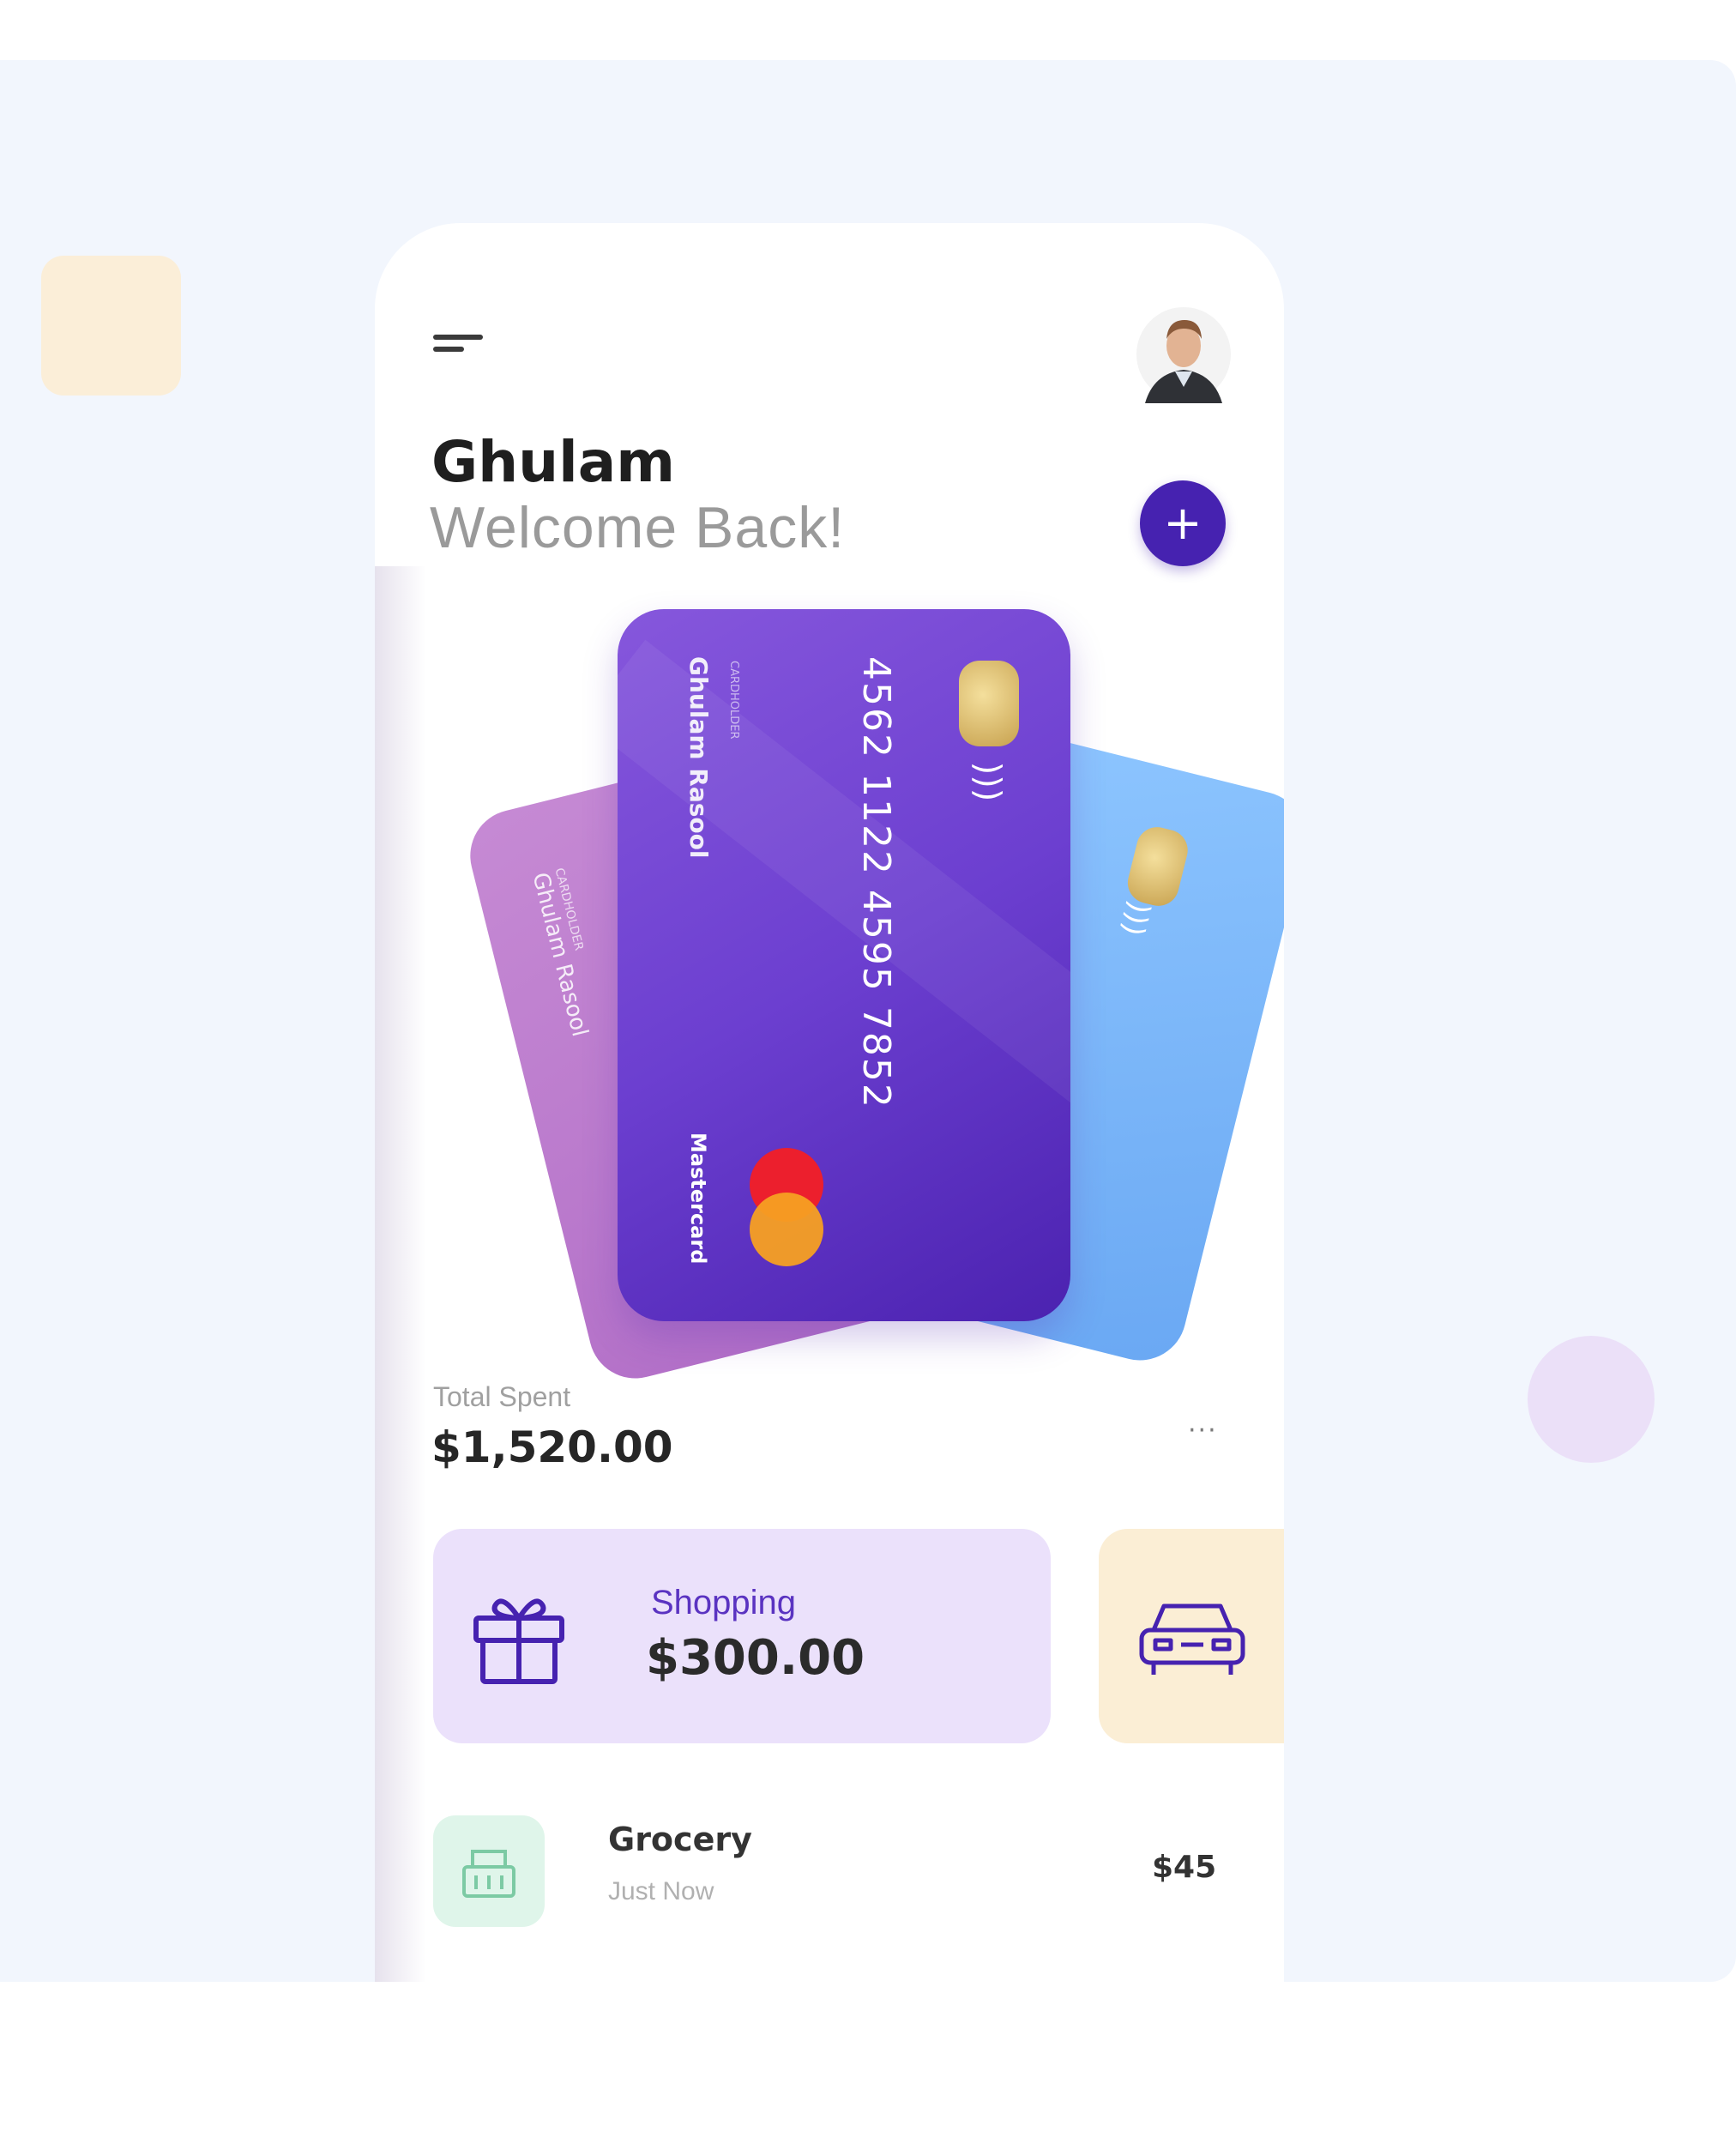  Describe the element at coordinates (1183, 523) in the screenshot. I see `add-card-button: +` at that location.